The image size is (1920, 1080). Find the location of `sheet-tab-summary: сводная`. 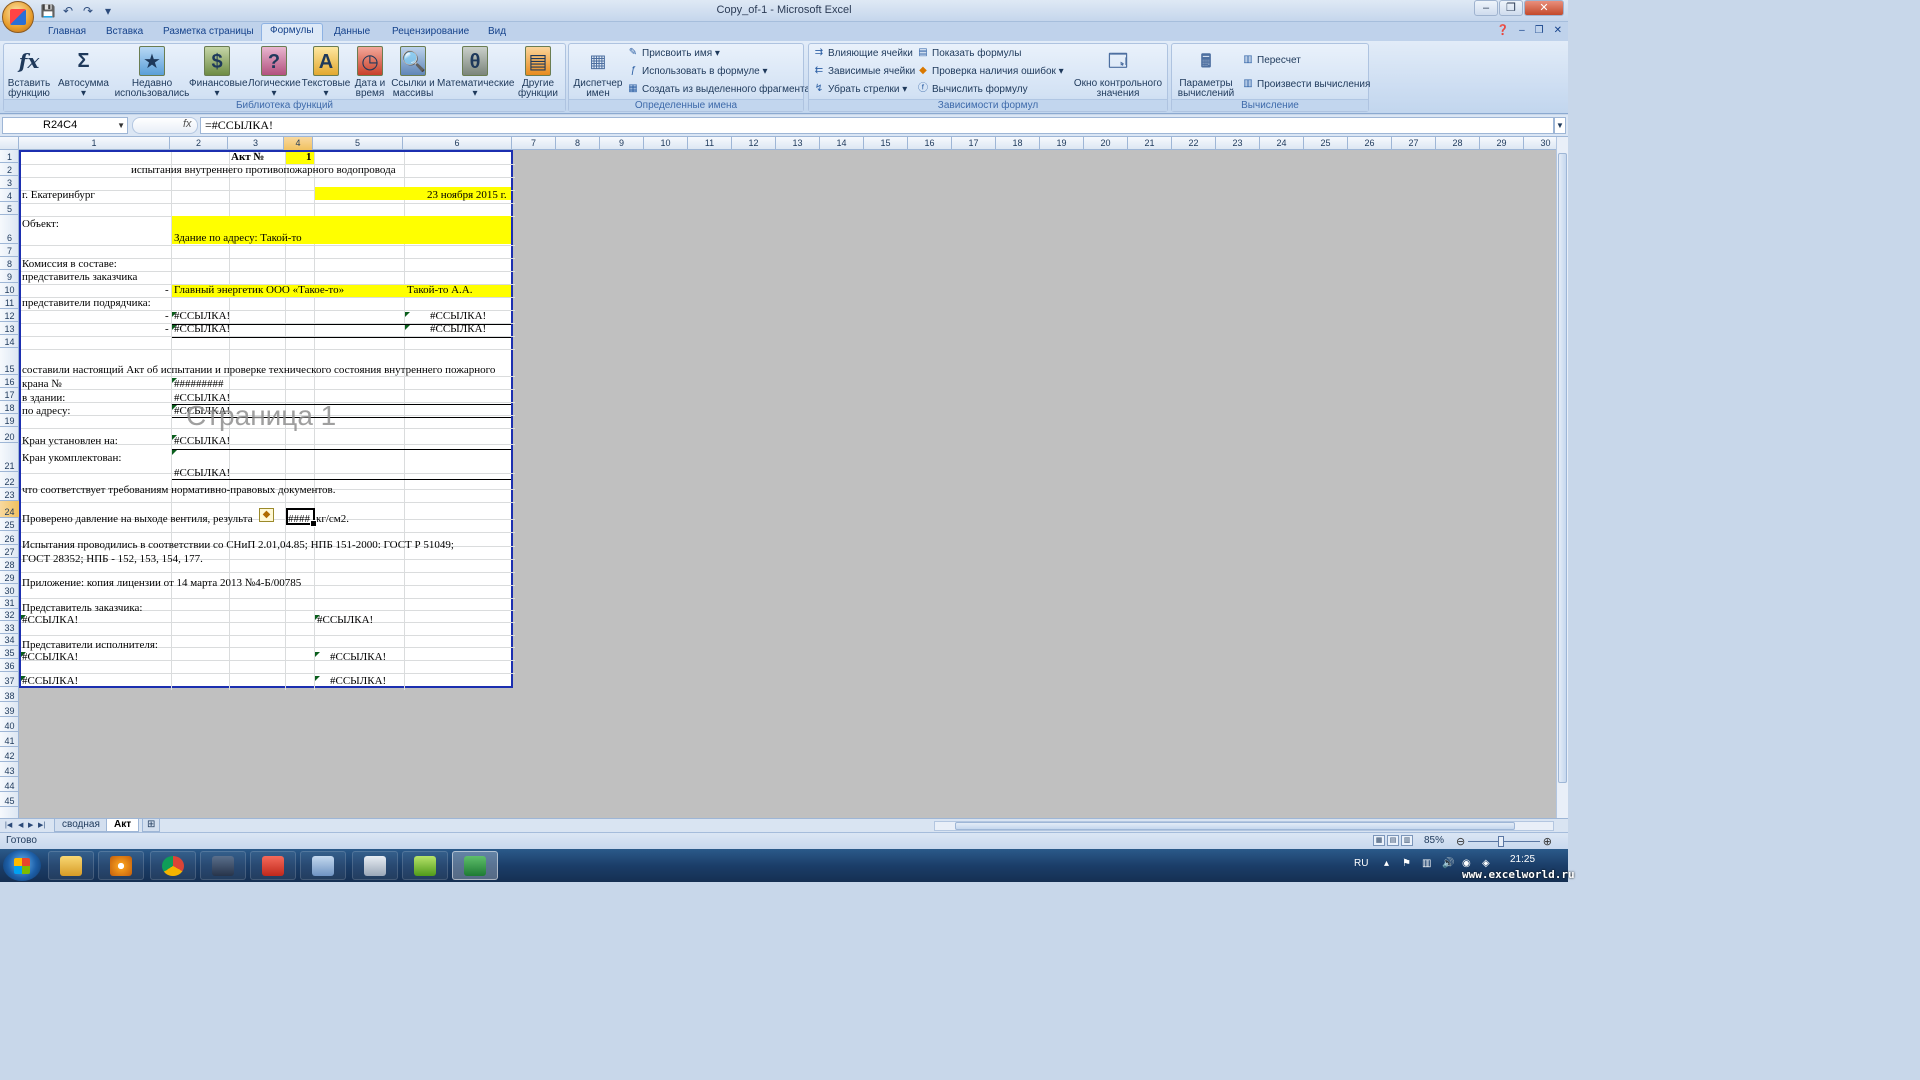

sheet-tab-summary: сводная is located at coordinates (81, 825).